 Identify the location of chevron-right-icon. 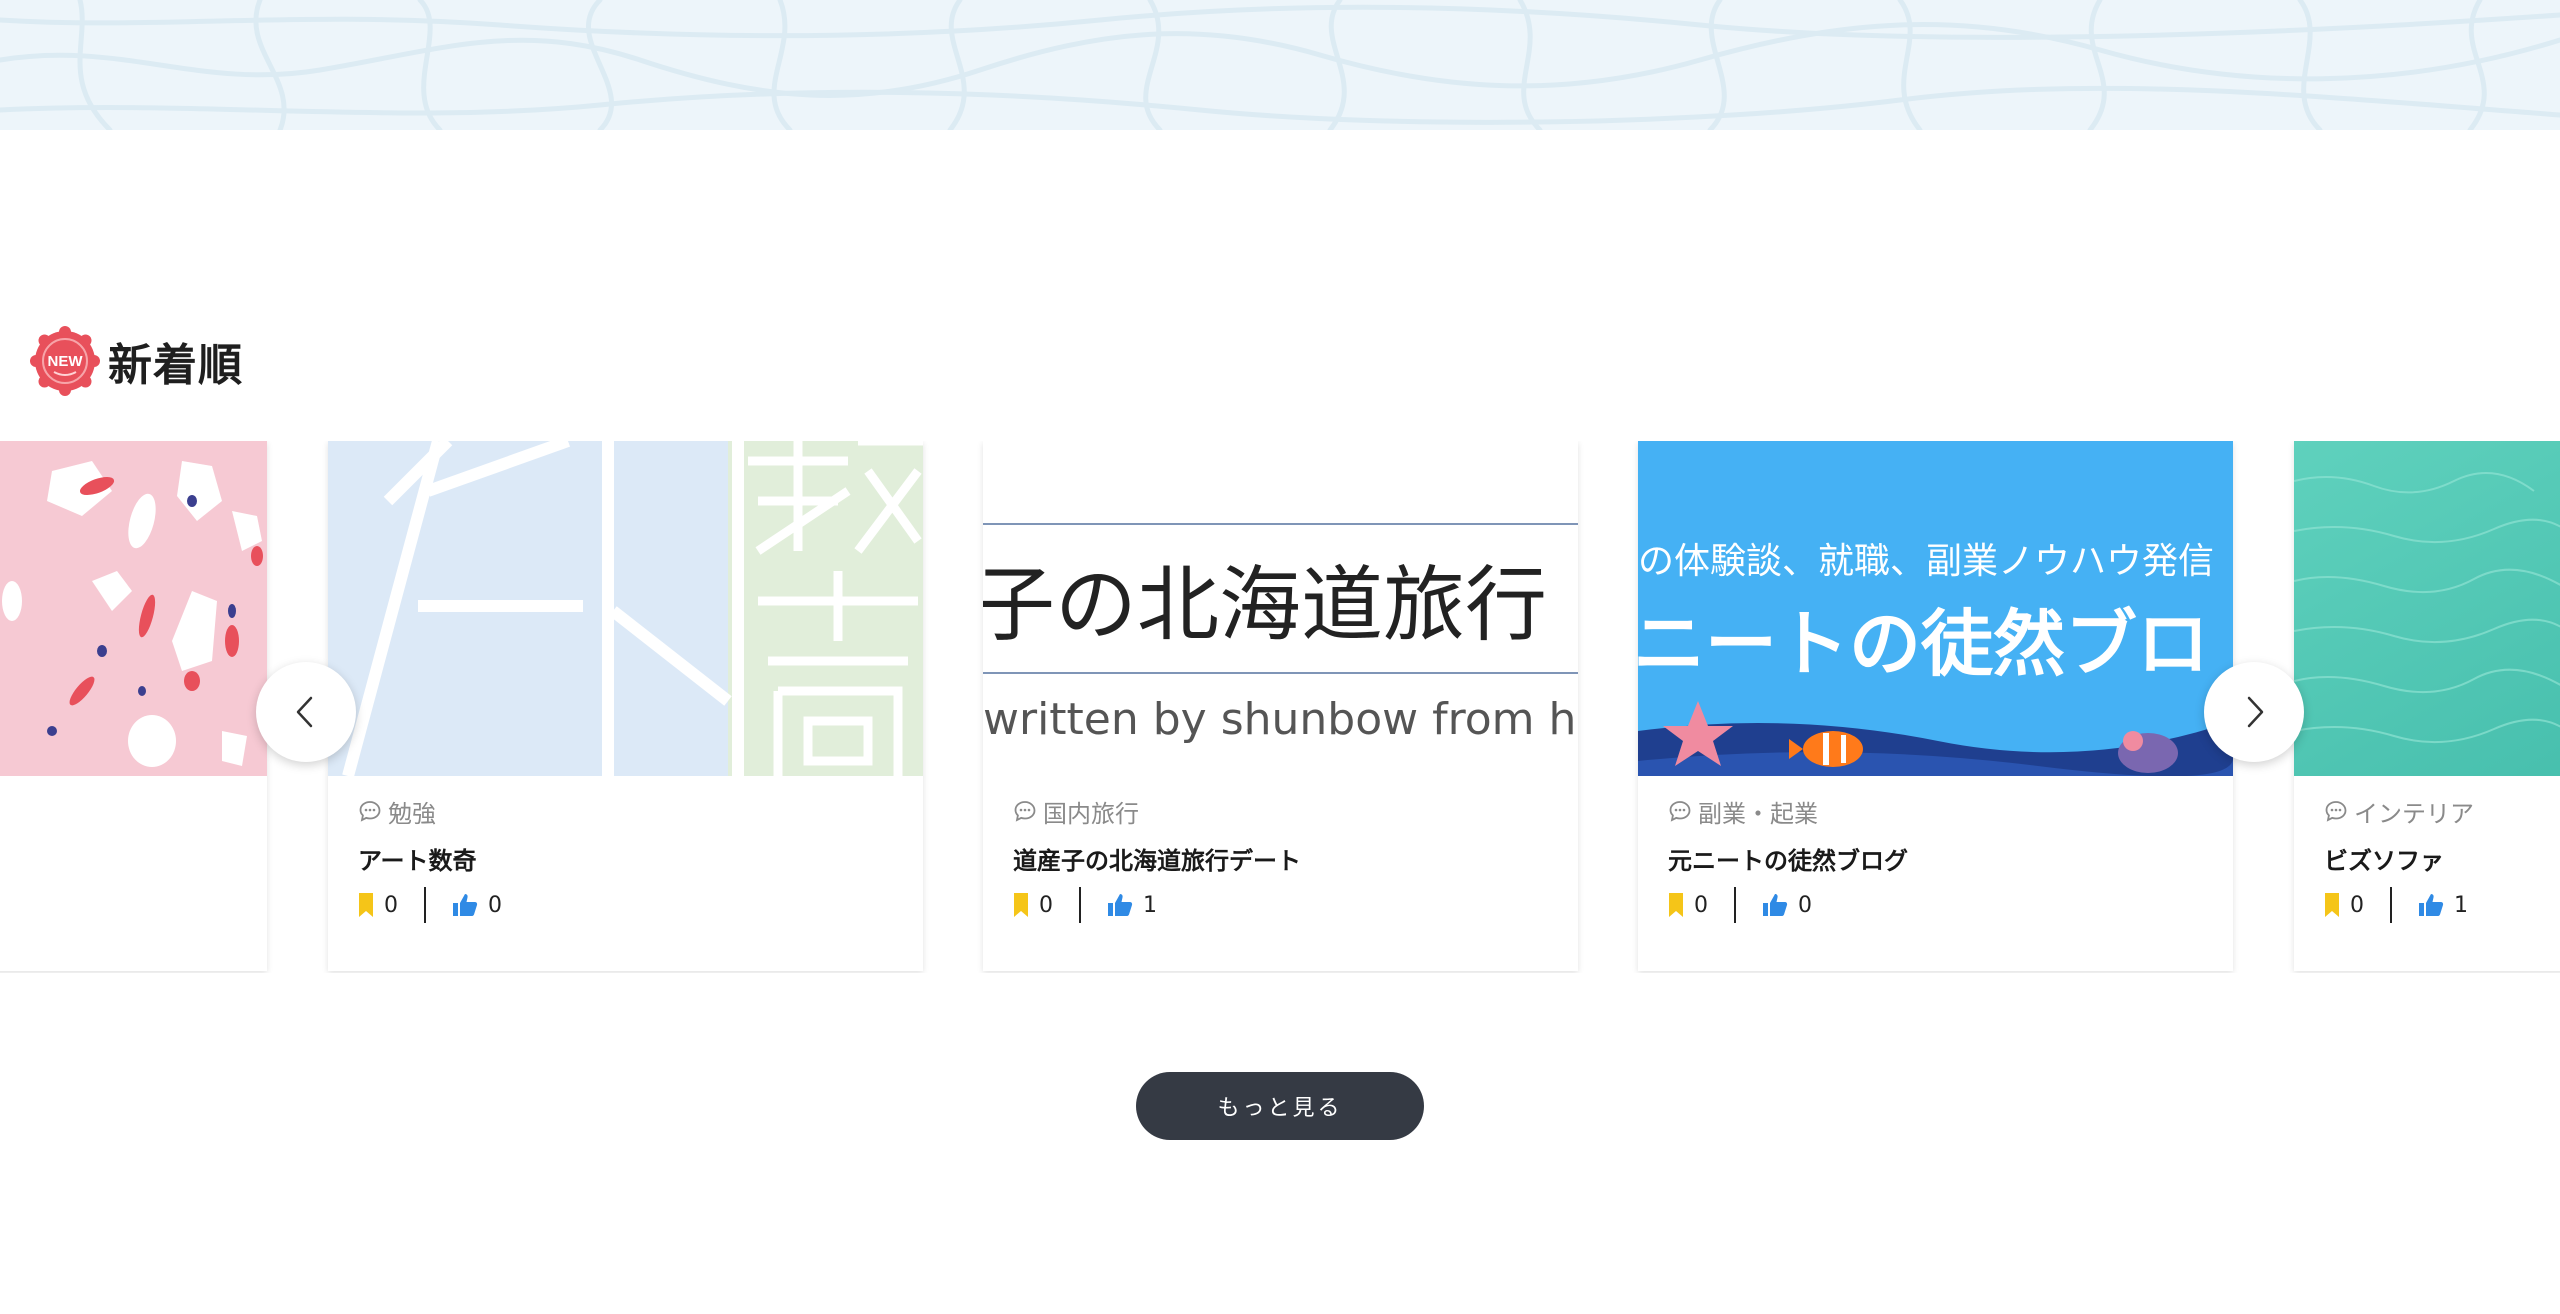
(2255, 712).